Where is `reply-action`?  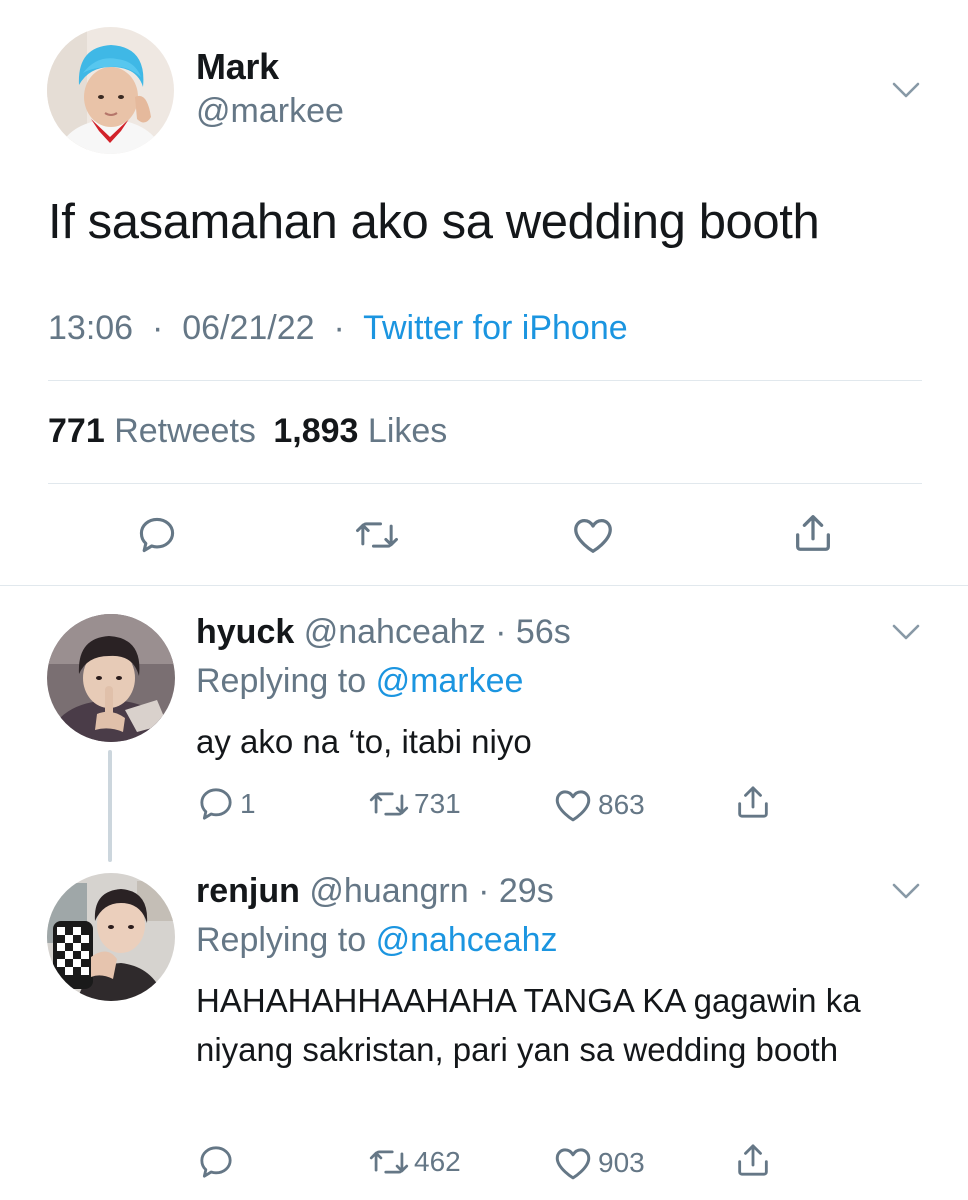 reply-action is located at coordinates (218, 1162).